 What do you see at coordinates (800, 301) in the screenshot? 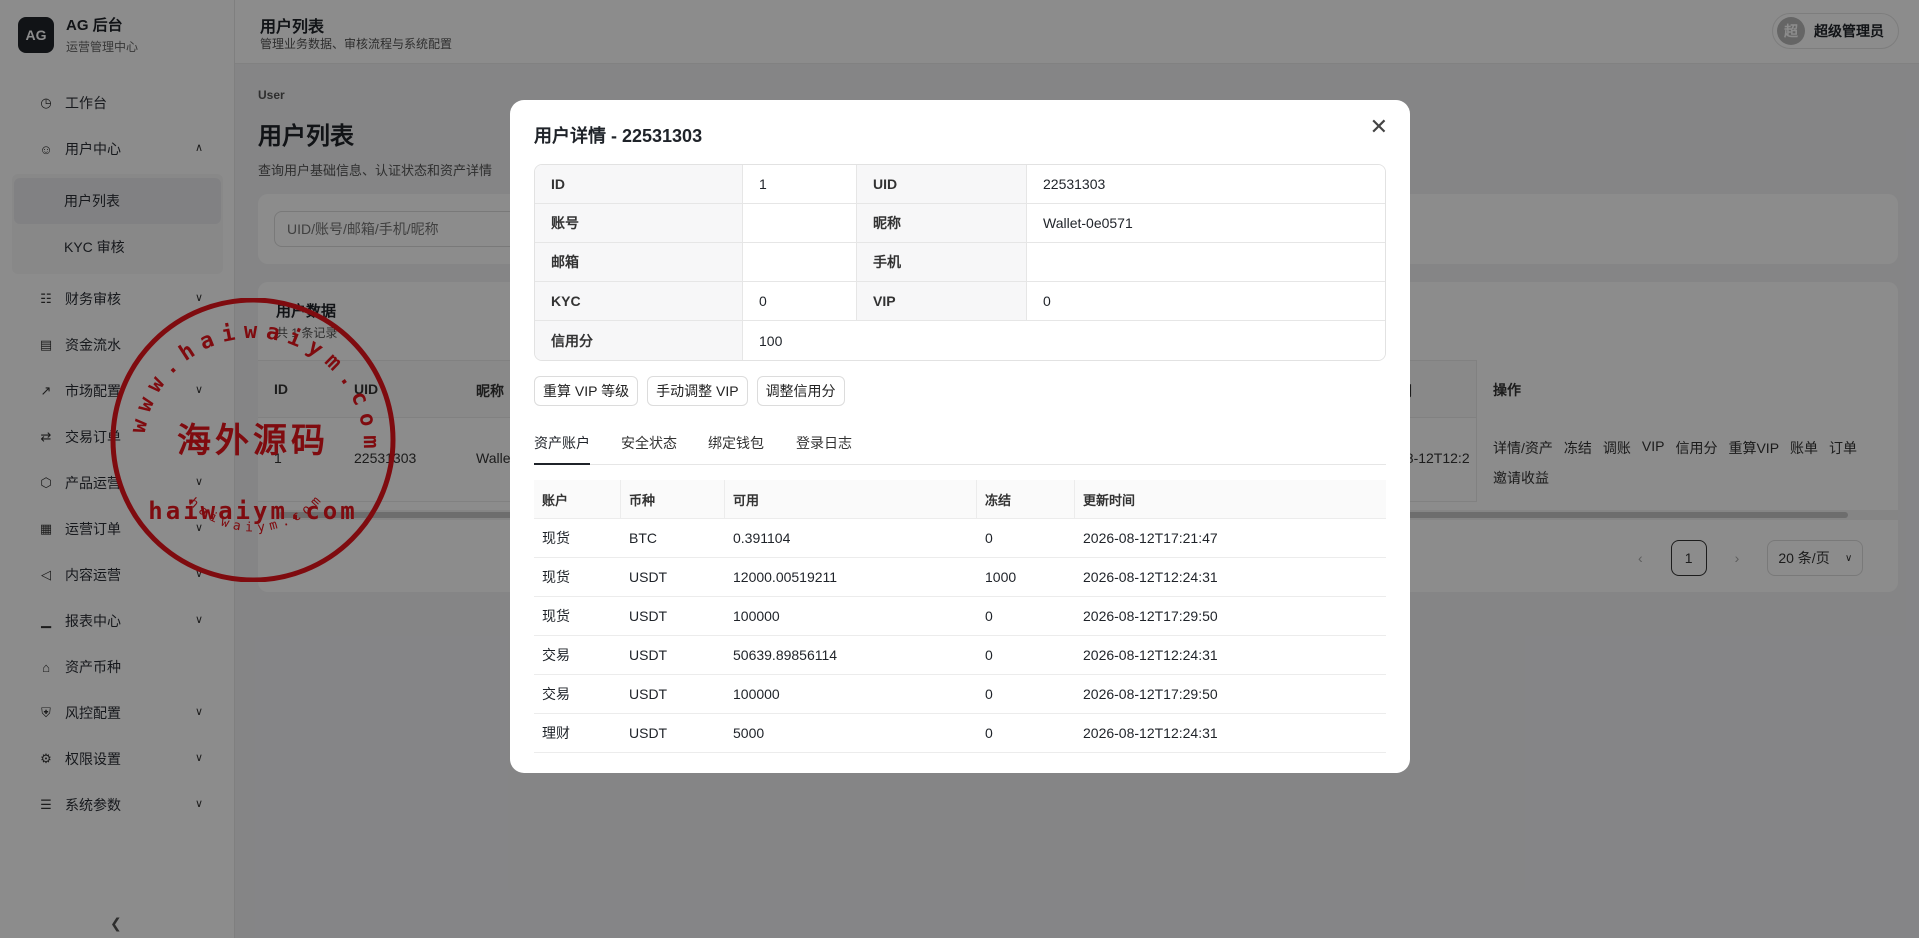
I see `info-value-kyc: 0` at bounding box center [800, 301].